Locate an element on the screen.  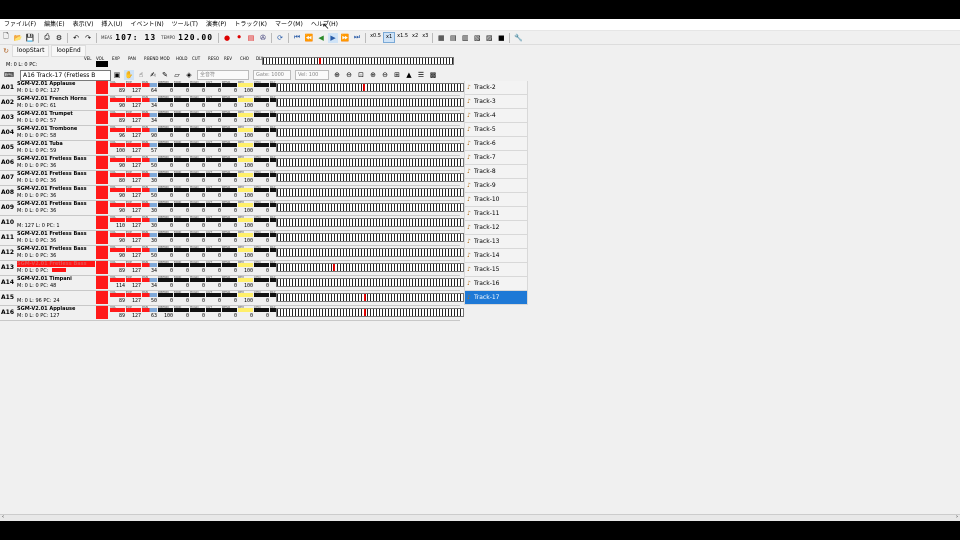
track-instrument-name: SGM-V2.01 Timpani is located at coordinates (56, 279).